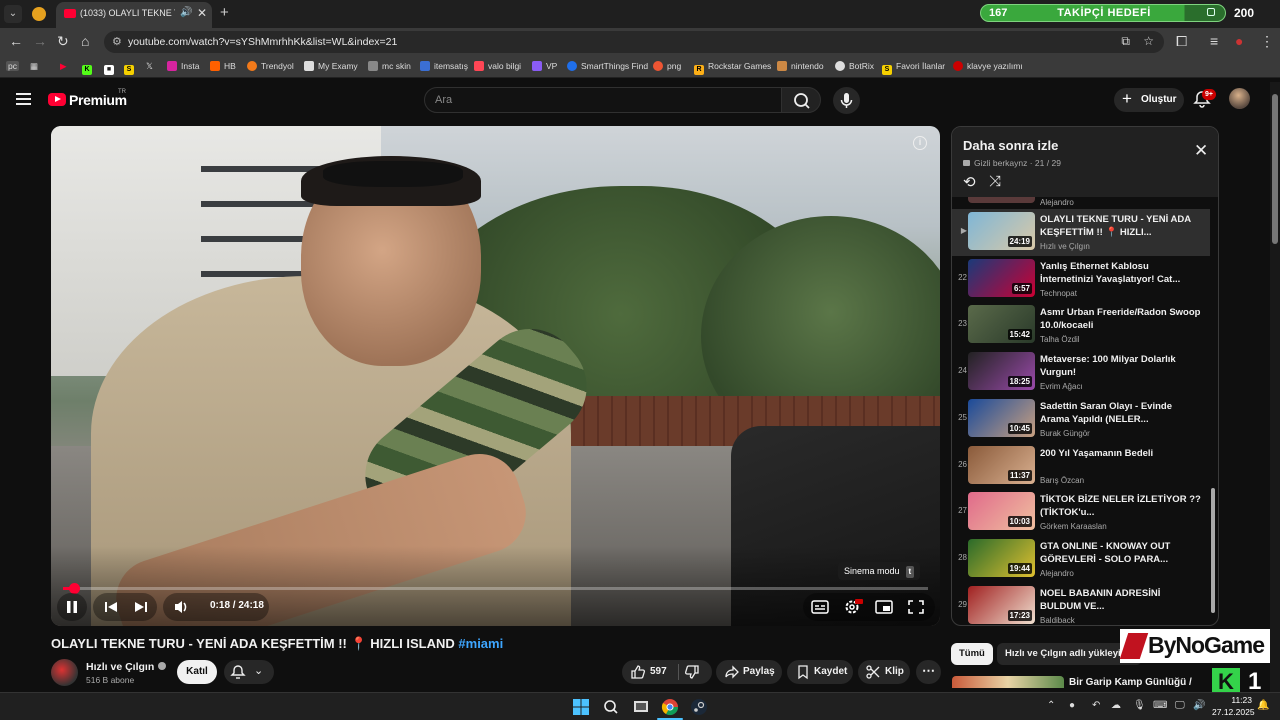  Describe the element at coordinates (480, 643) in the screenshot. I see `video-hashtag: #miami` at that location.